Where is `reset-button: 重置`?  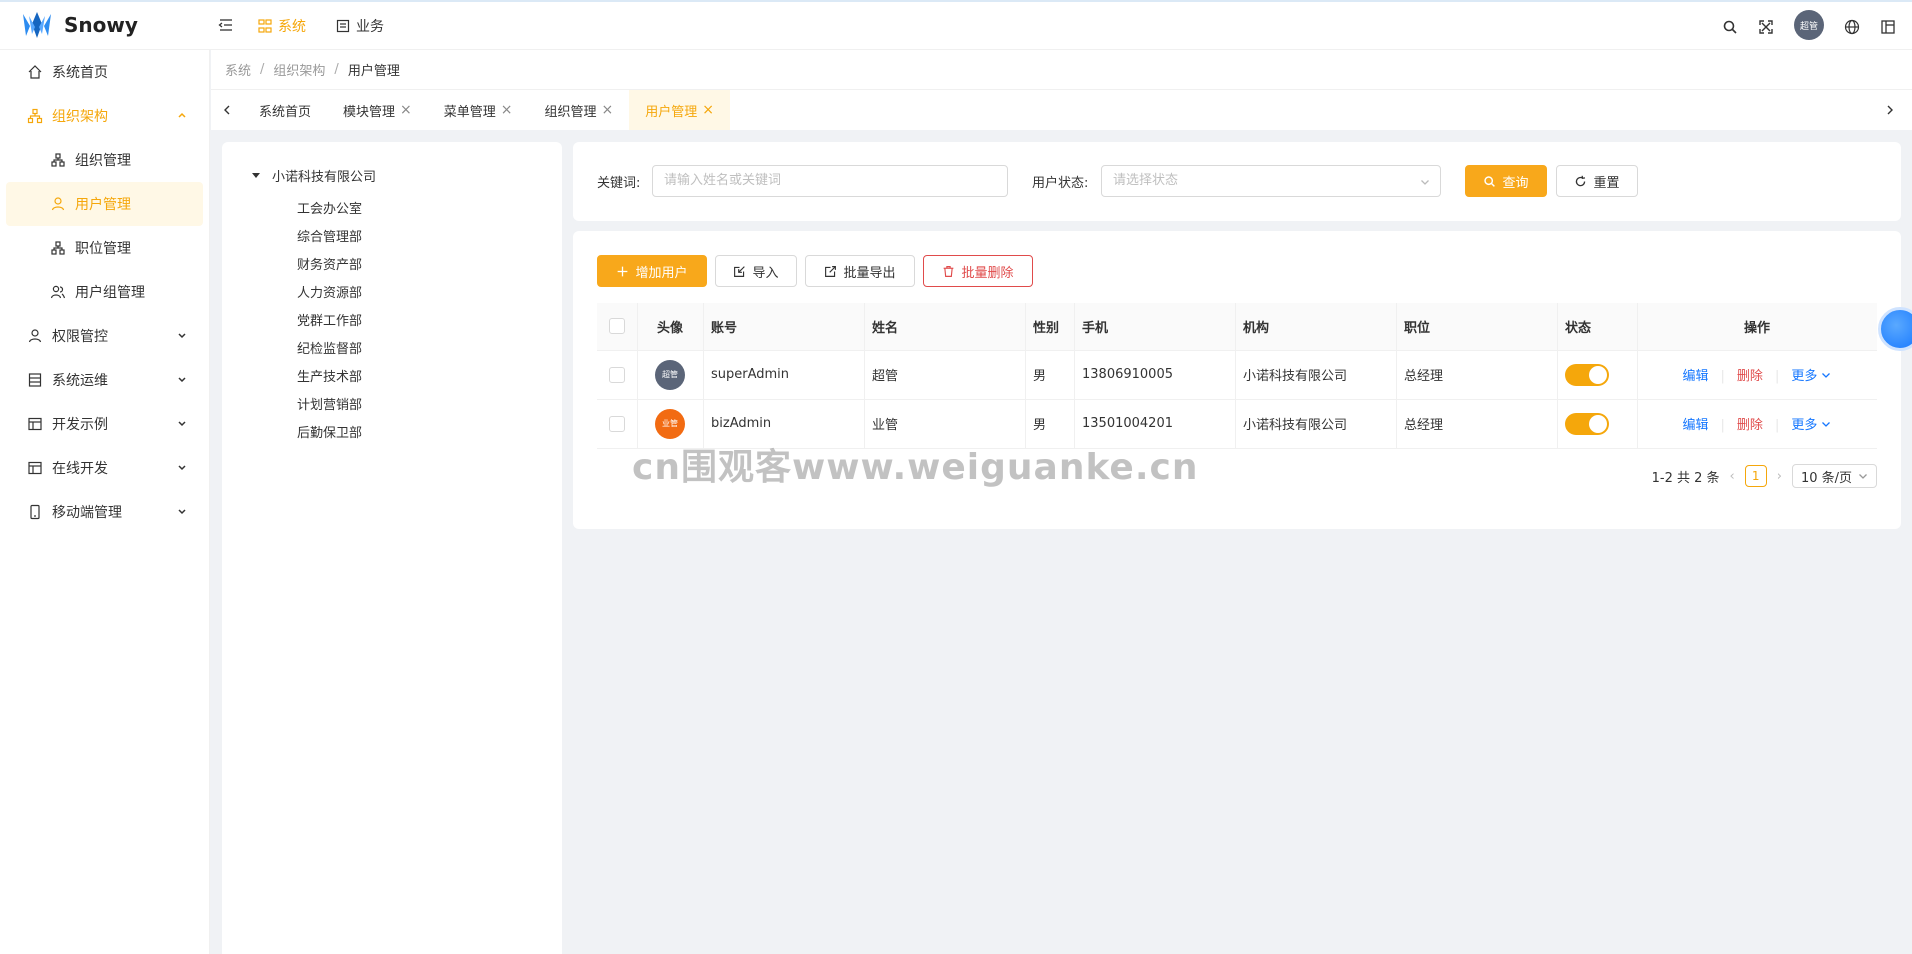 reset-button: 重置 is located at coordinates (1597, 181).